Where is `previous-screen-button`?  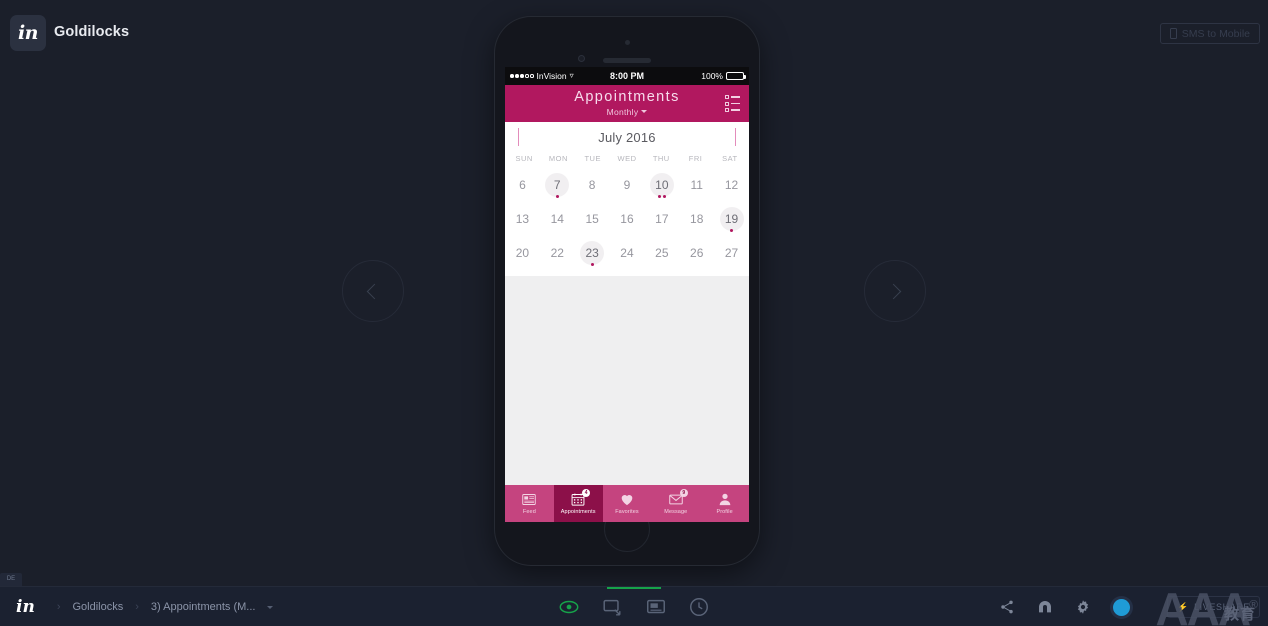
previous-screen-button is located at coordinates (373, 291).